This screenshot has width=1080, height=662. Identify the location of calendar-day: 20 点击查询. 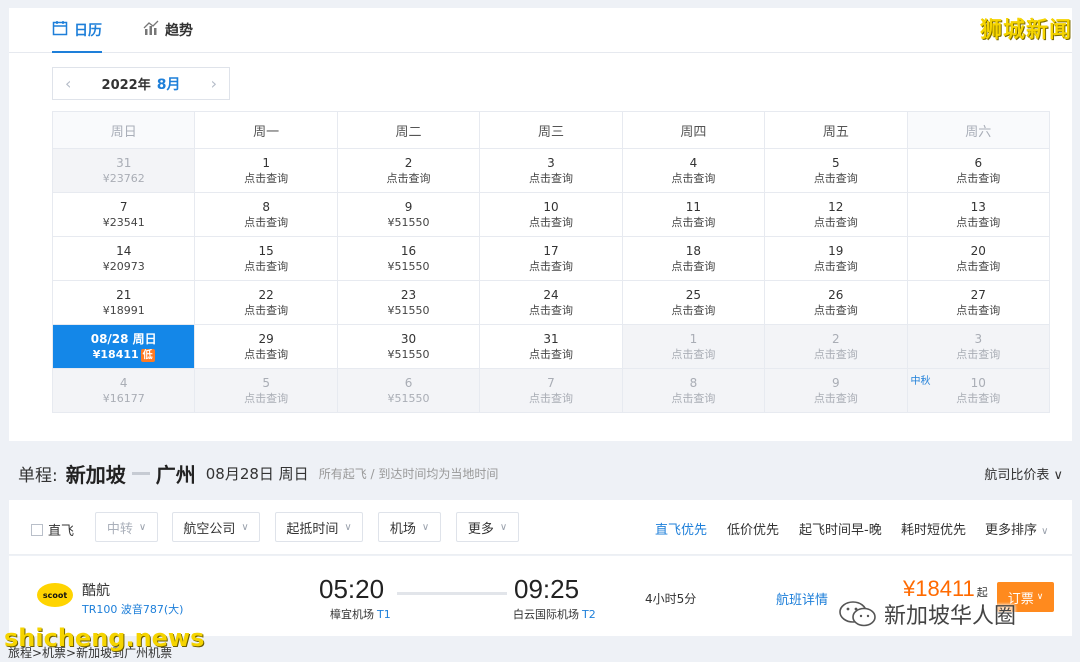
(978, 258).